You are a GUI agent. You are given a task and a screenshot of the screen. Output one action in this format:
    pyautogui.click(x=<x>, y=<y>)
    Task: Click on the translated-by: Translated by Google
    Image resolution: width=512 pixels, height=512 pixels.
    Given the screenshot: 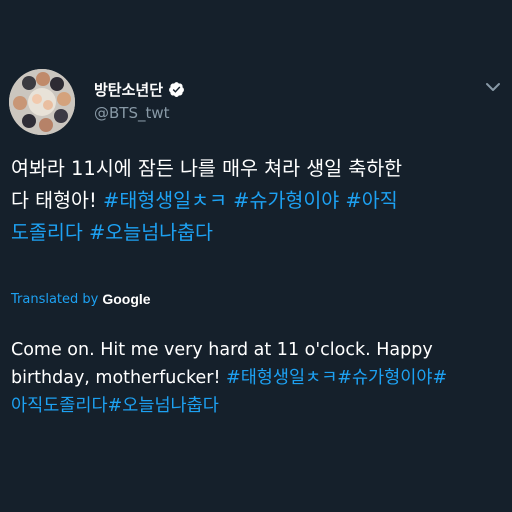 What is the action you would take?
    pyautogui.click(x=81, y=299)
    